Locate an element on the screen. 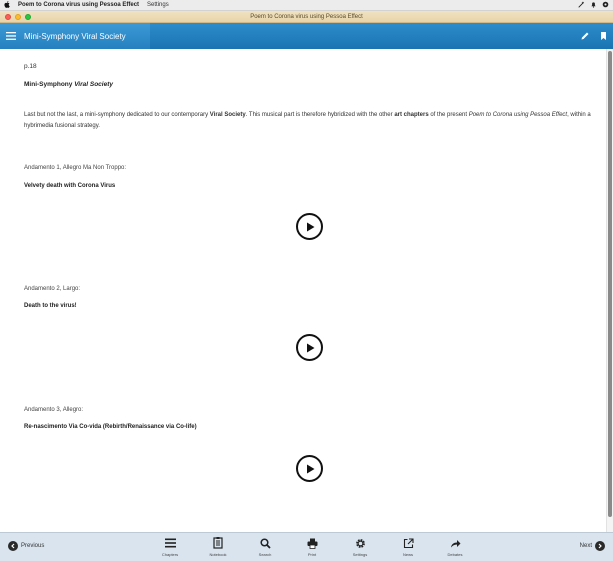  tool-news-label: News is located at coordinates (407, 554).